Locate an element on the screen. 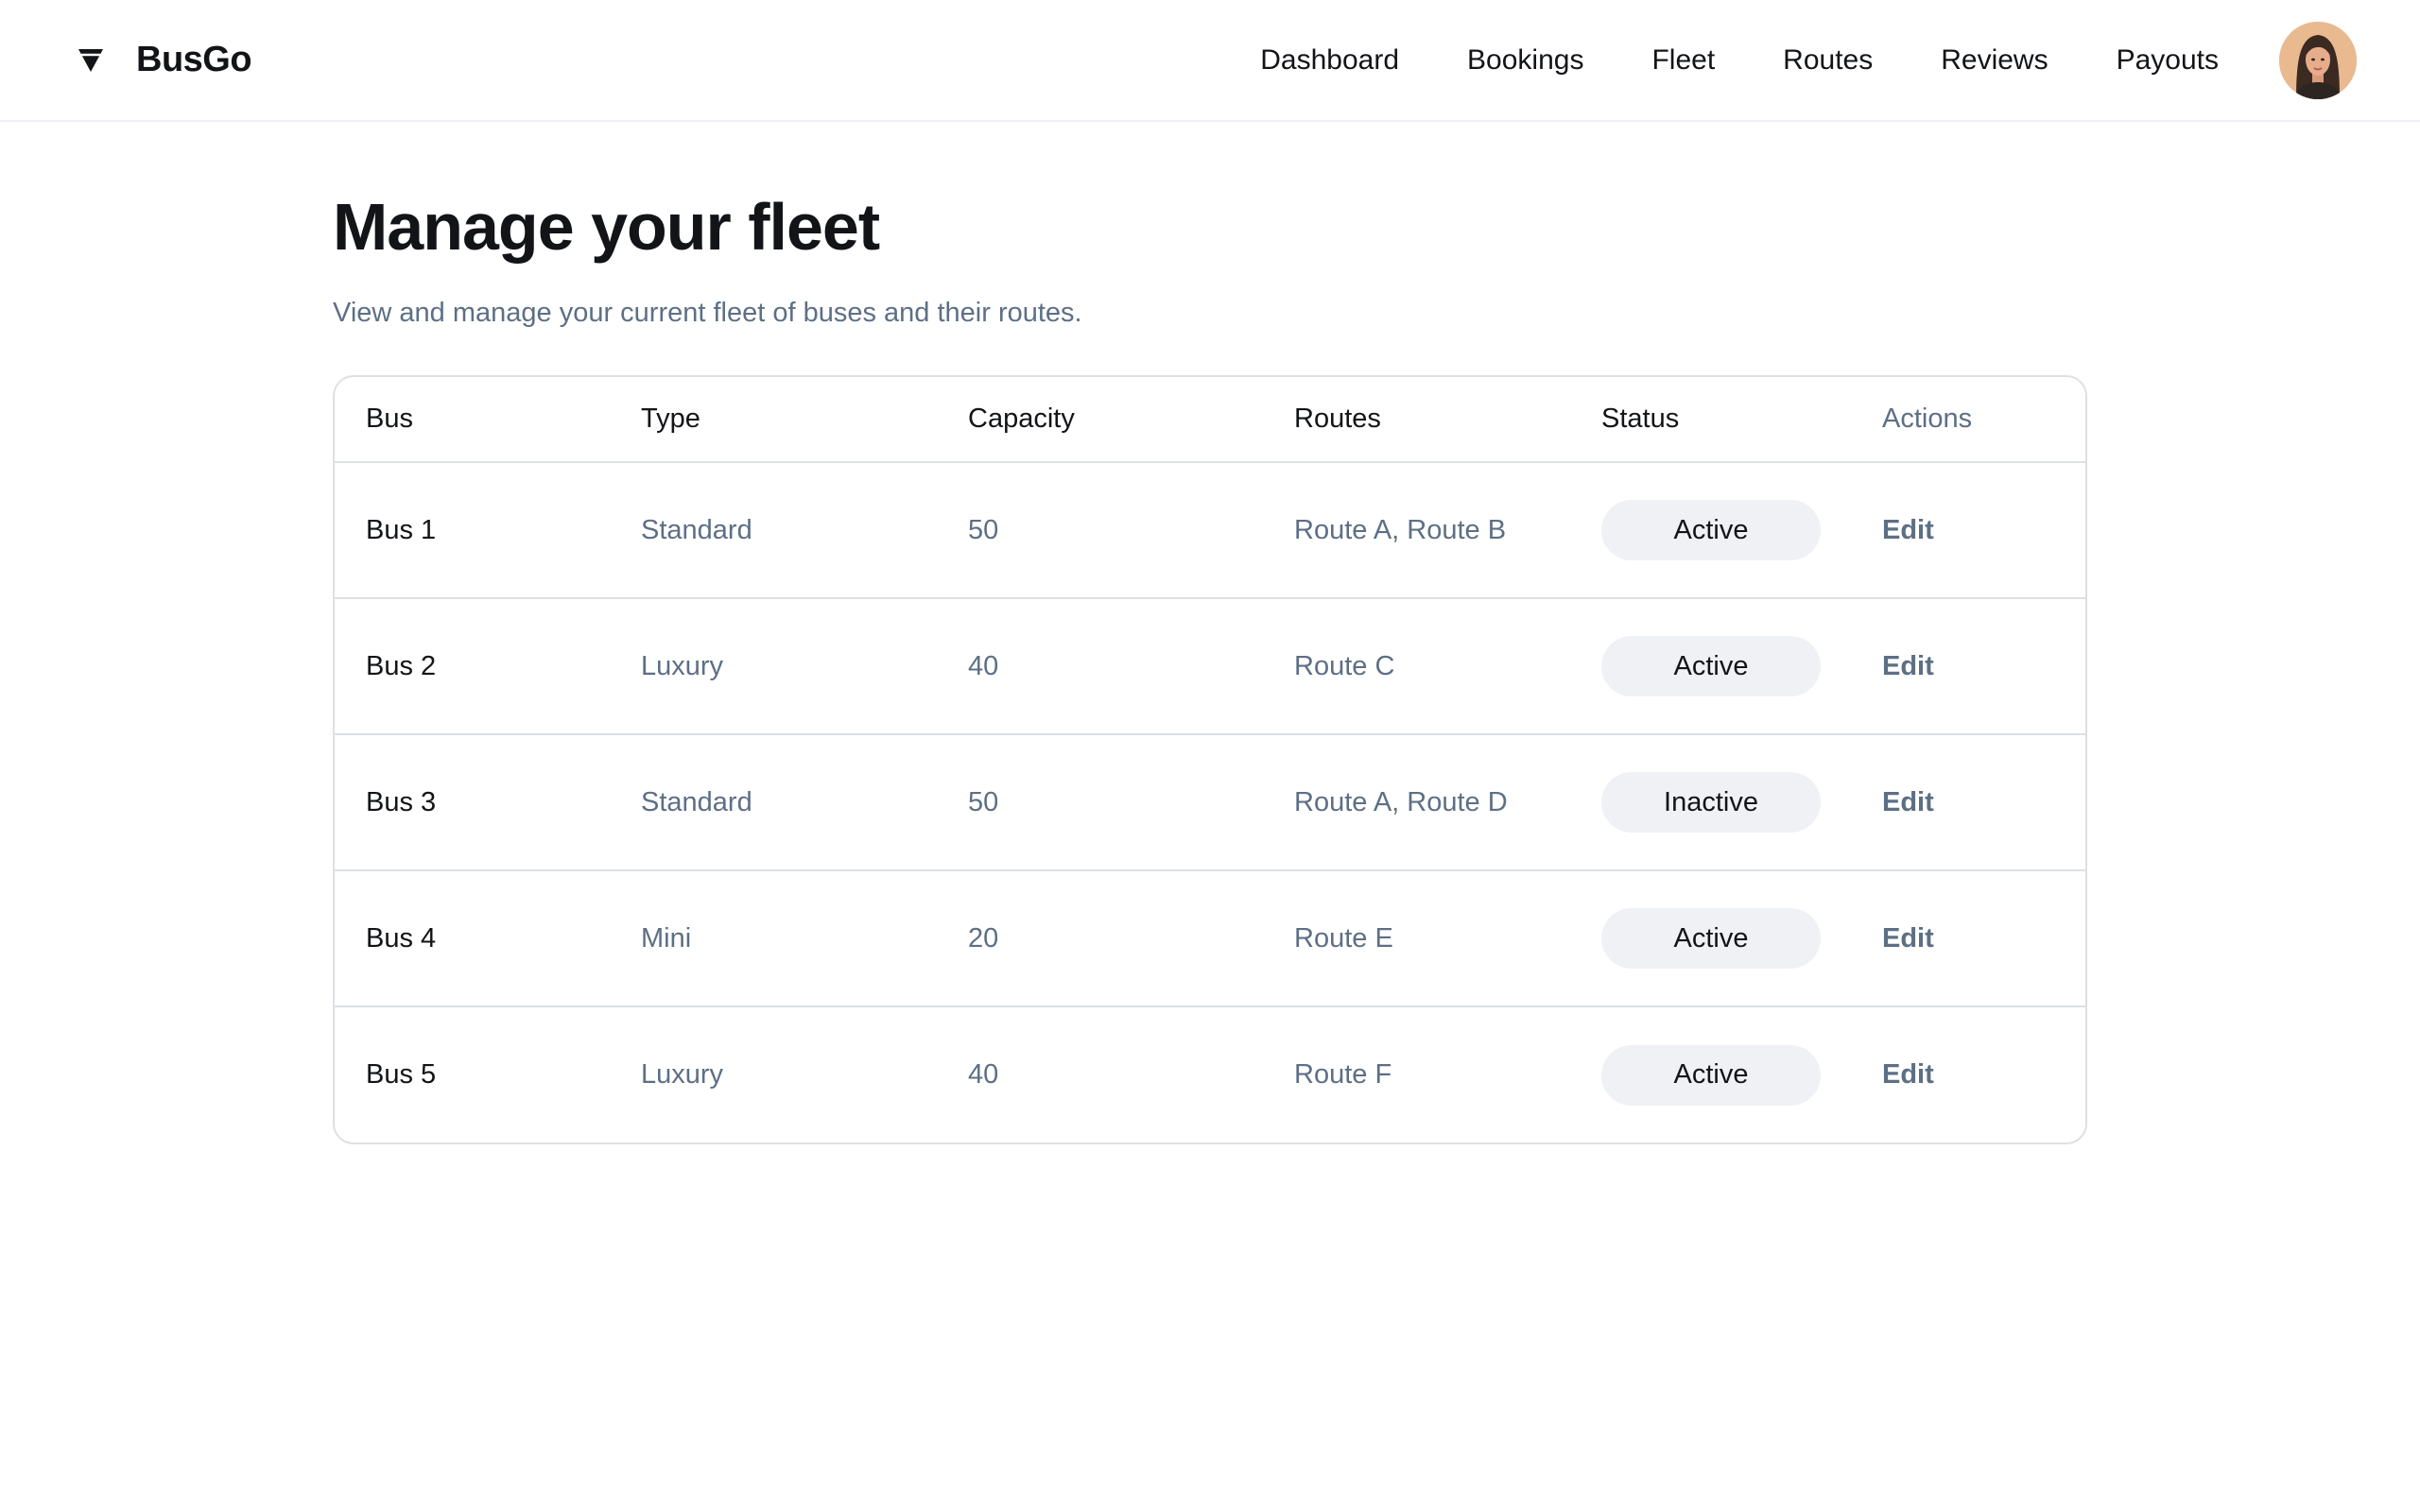  bus-status-cell: Inactive is located at coordinates (1710, 802).